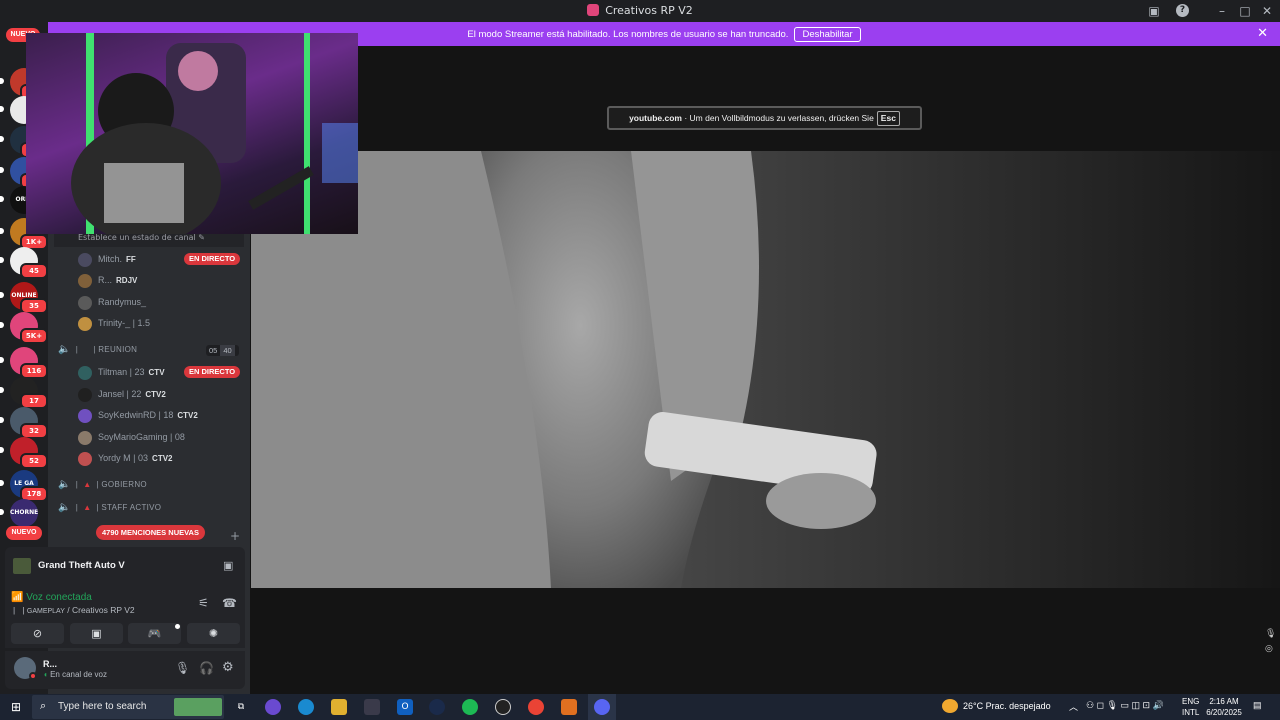  I want to click on mention-badge: 45, so click(34, 271).